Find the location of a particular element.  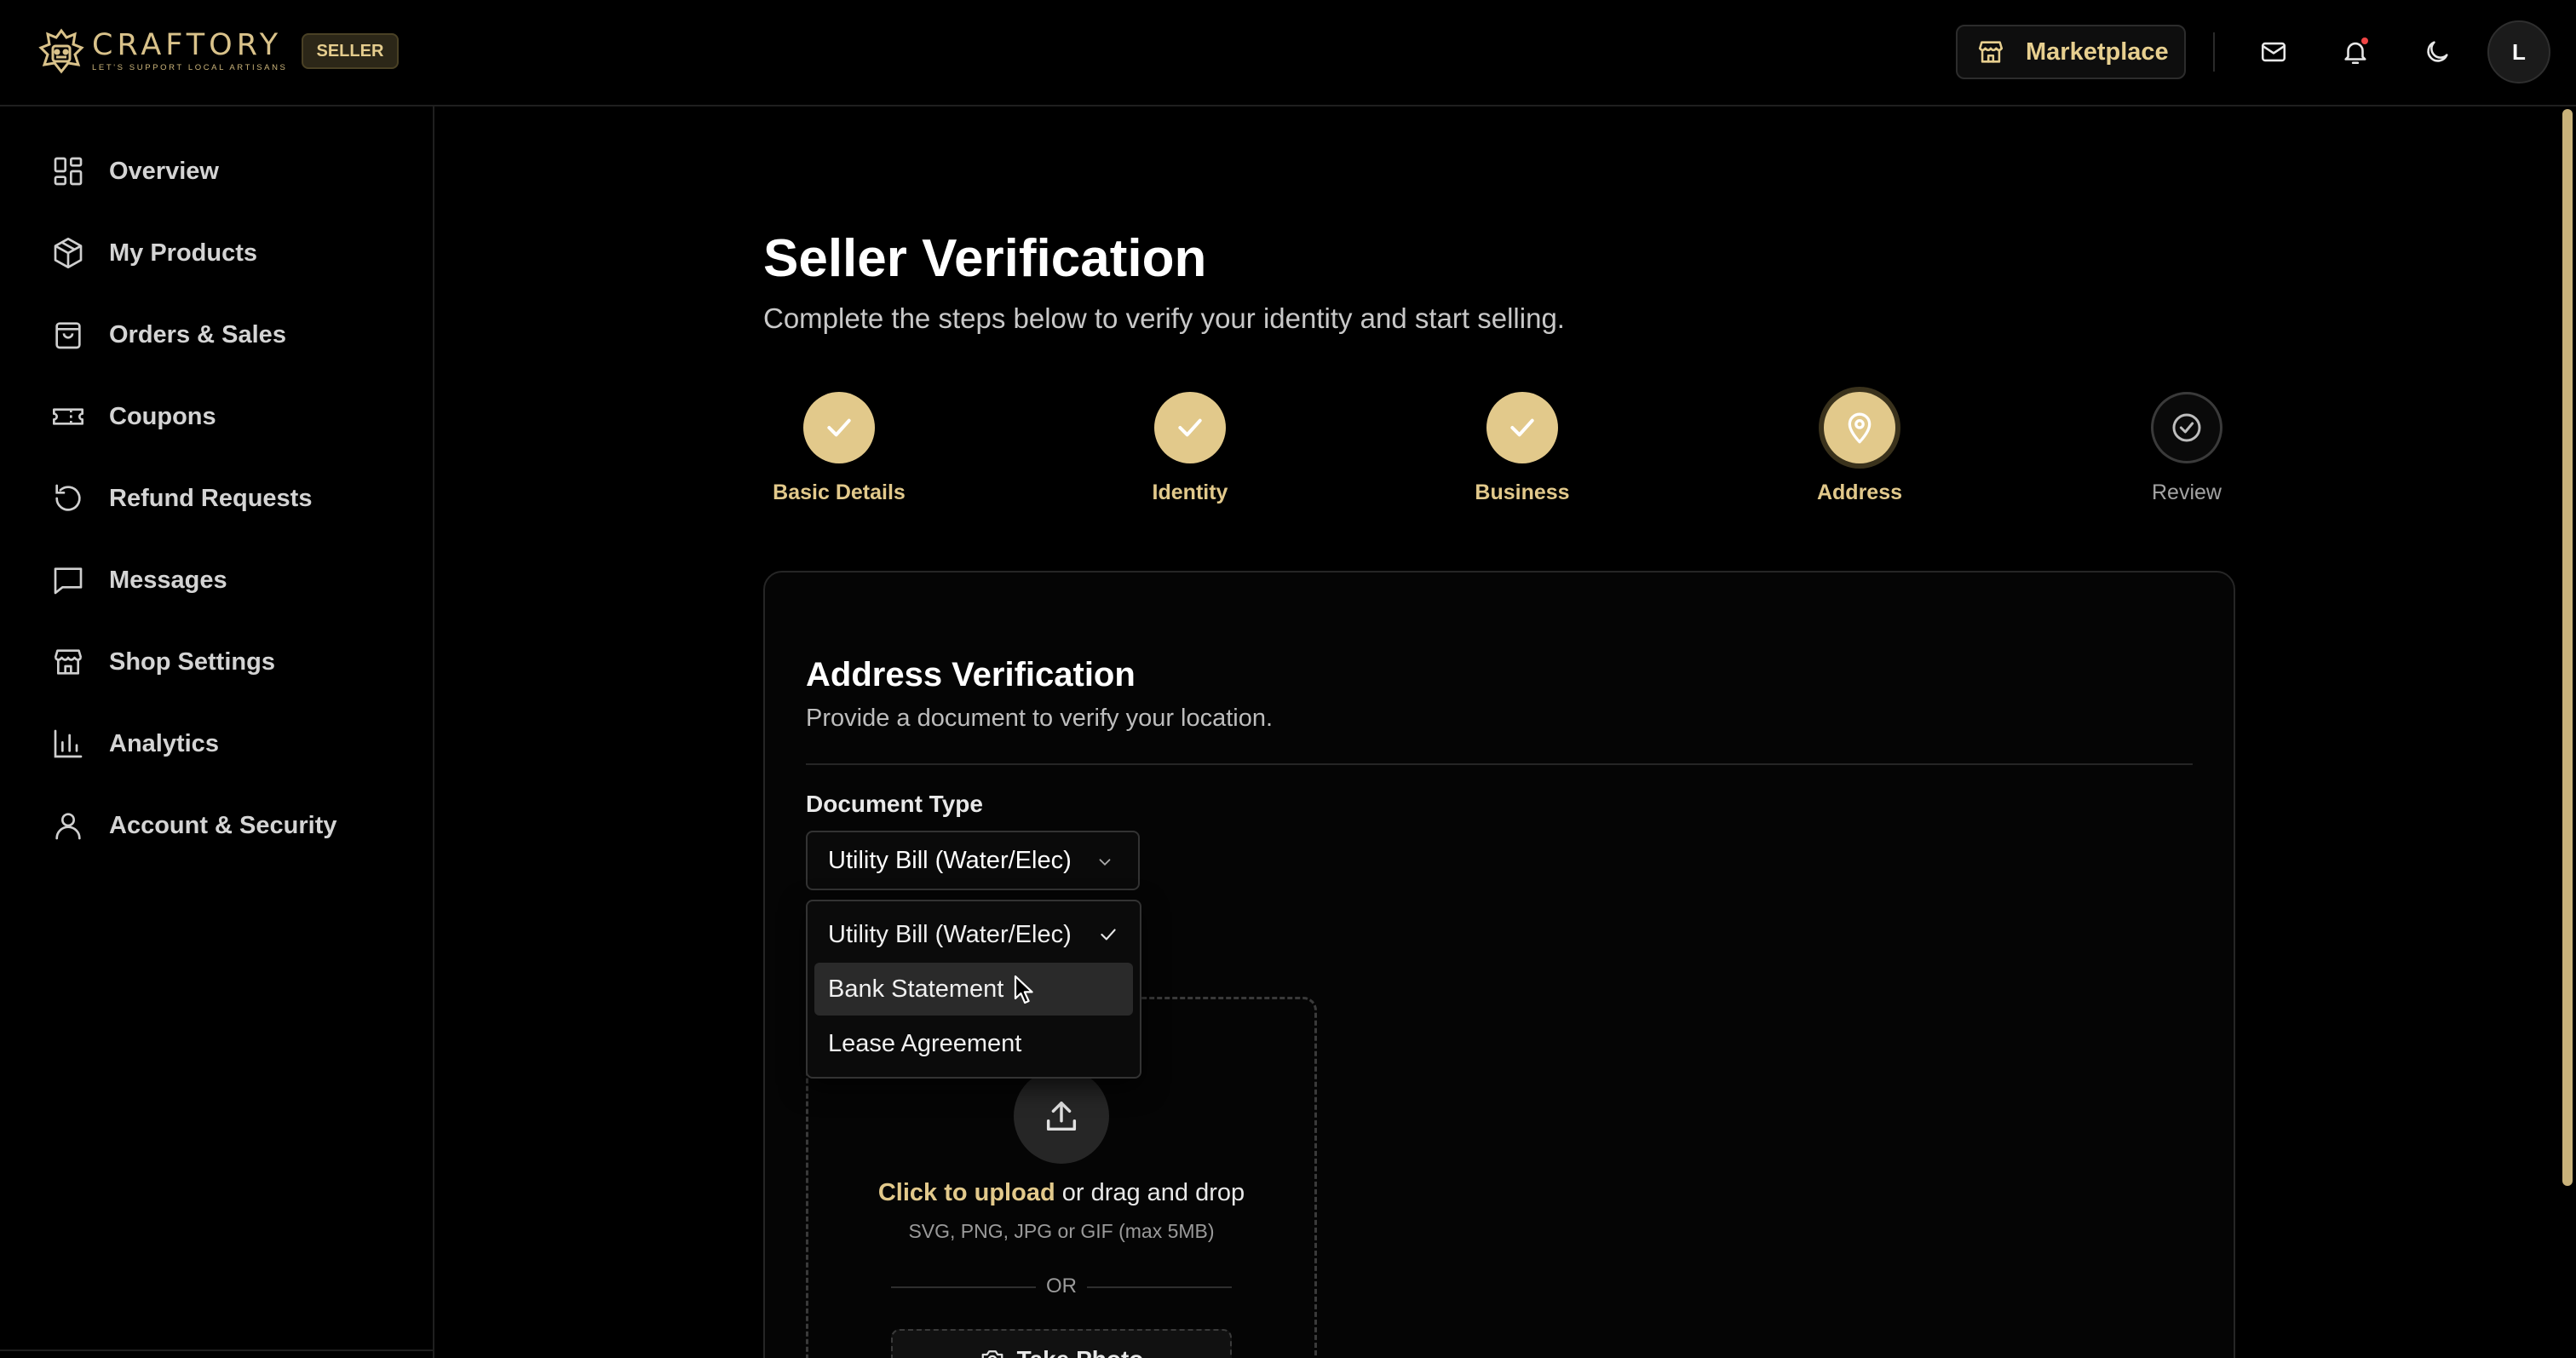

step-address: Address is located at coordinates (1860, 448).